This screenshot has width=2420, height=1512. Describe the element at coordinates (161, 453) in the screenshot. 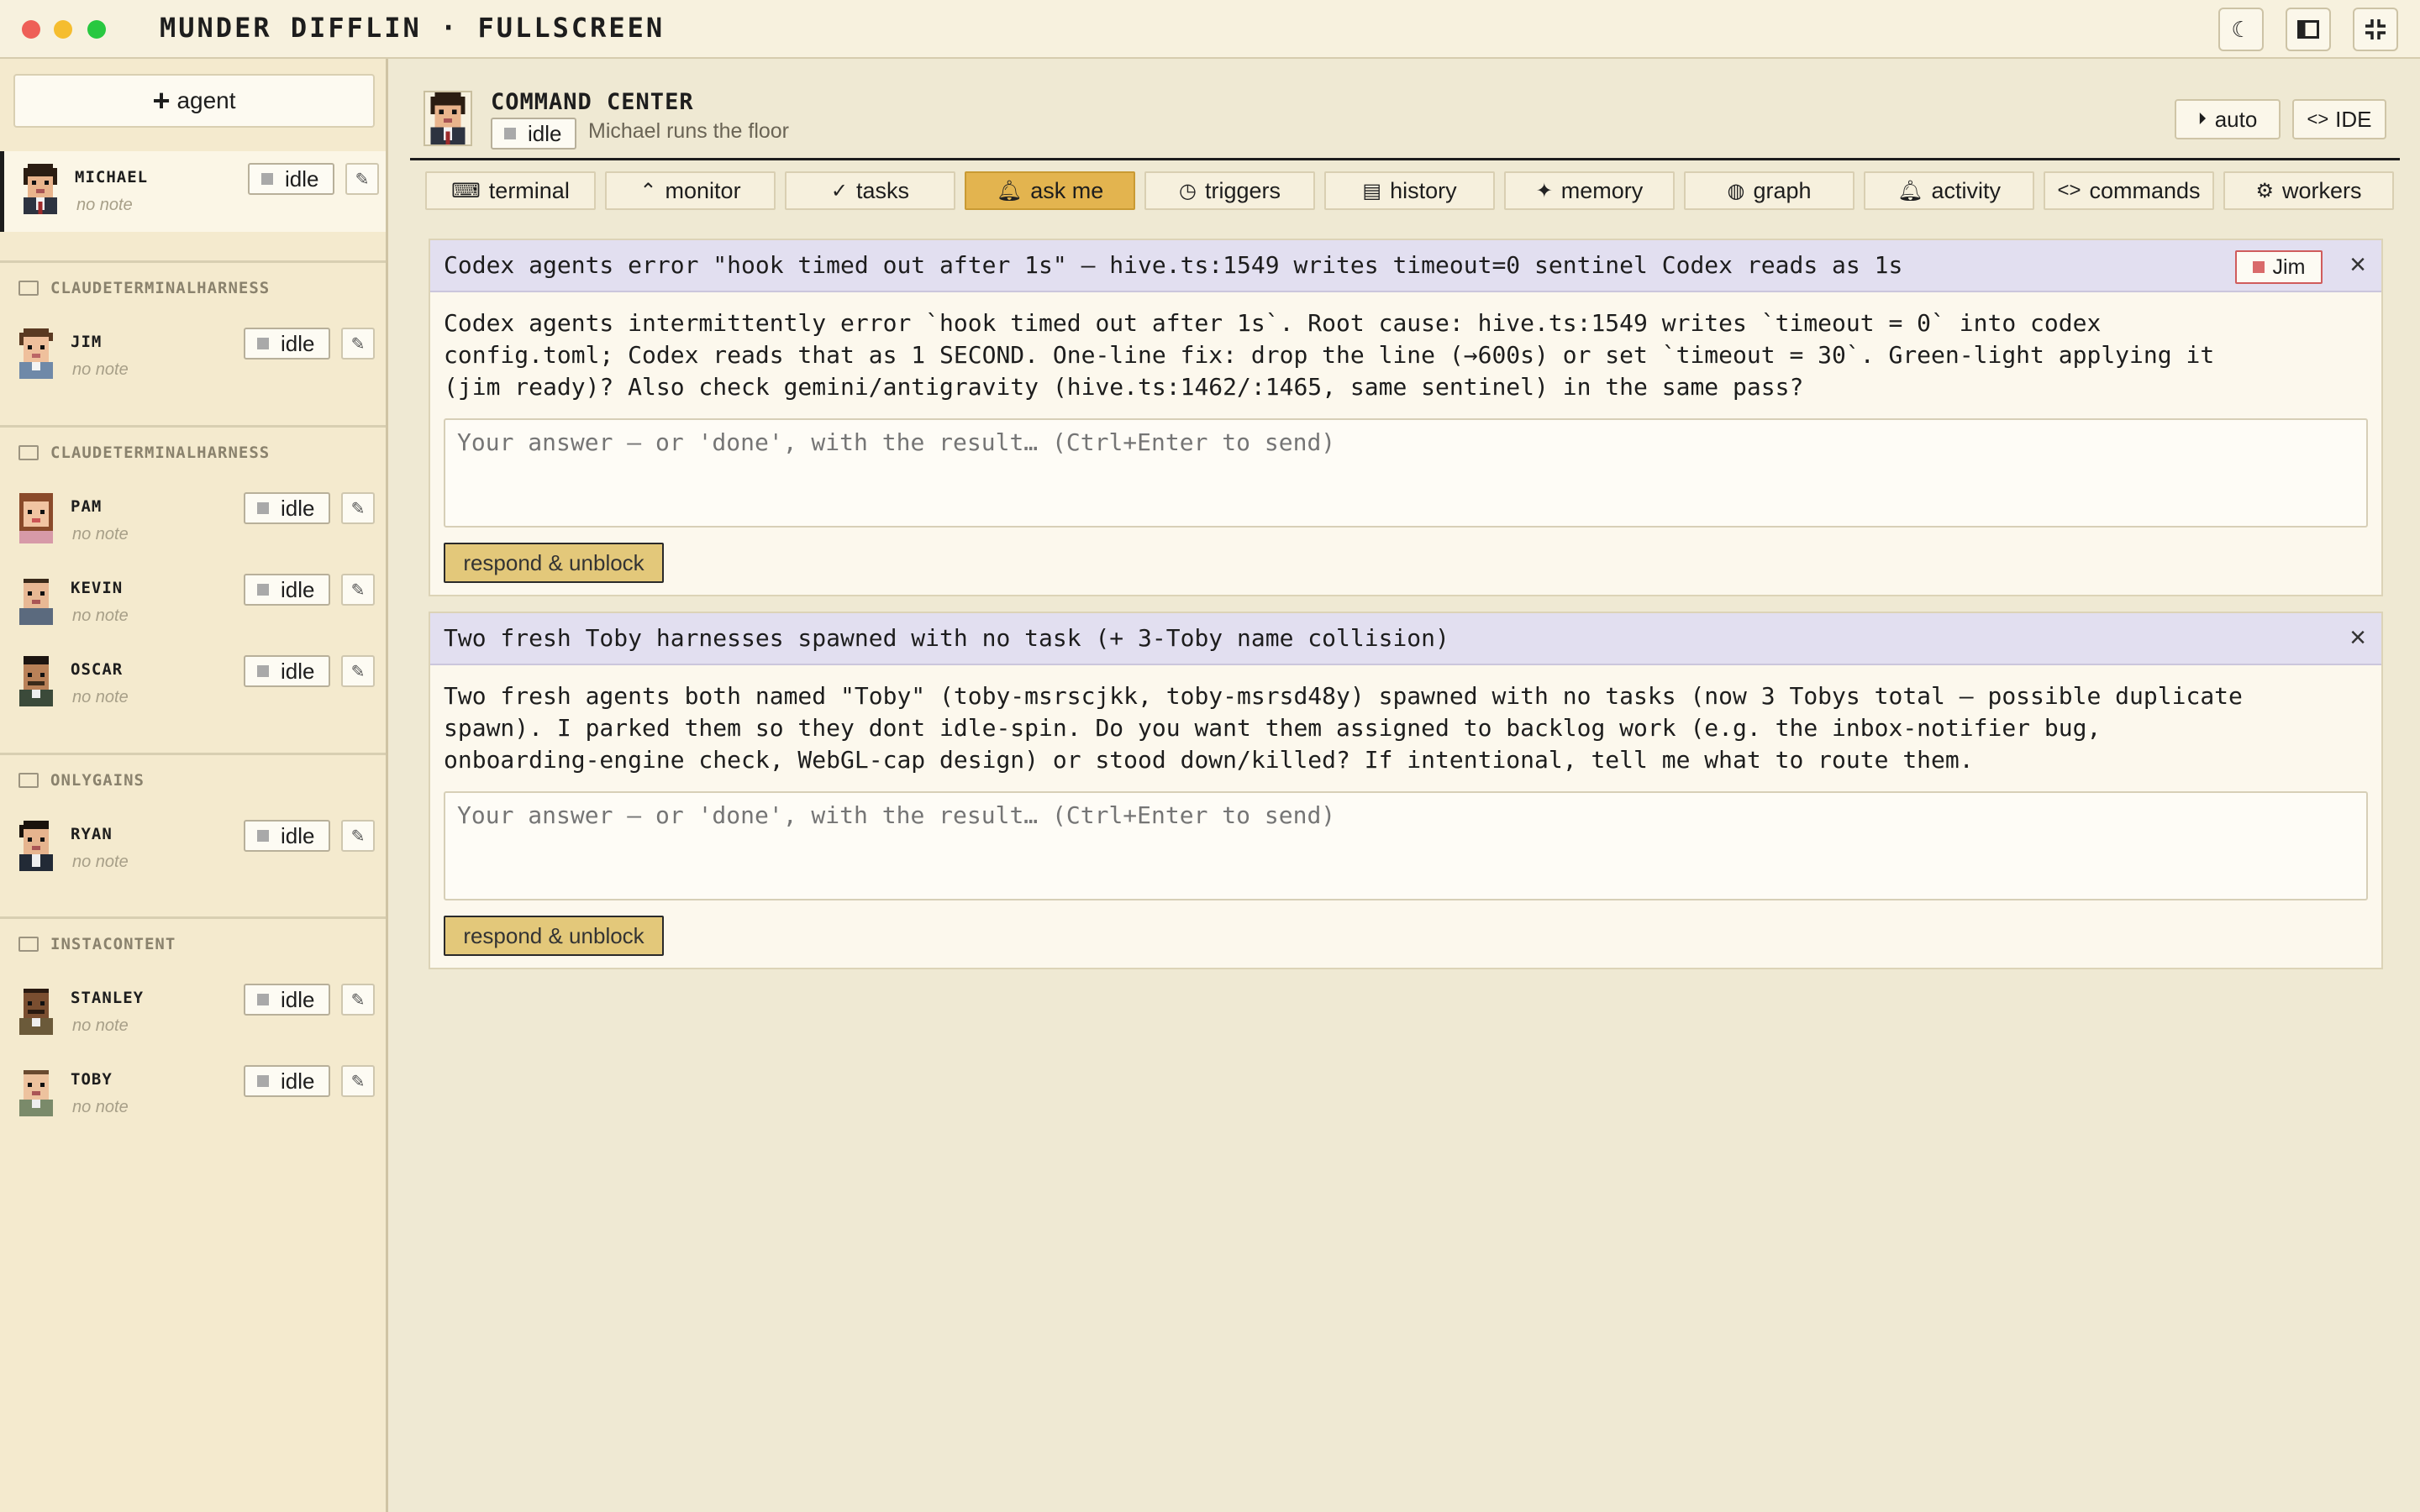

I see `group-name: CLAUDETERMINALHARNESS` at that location.